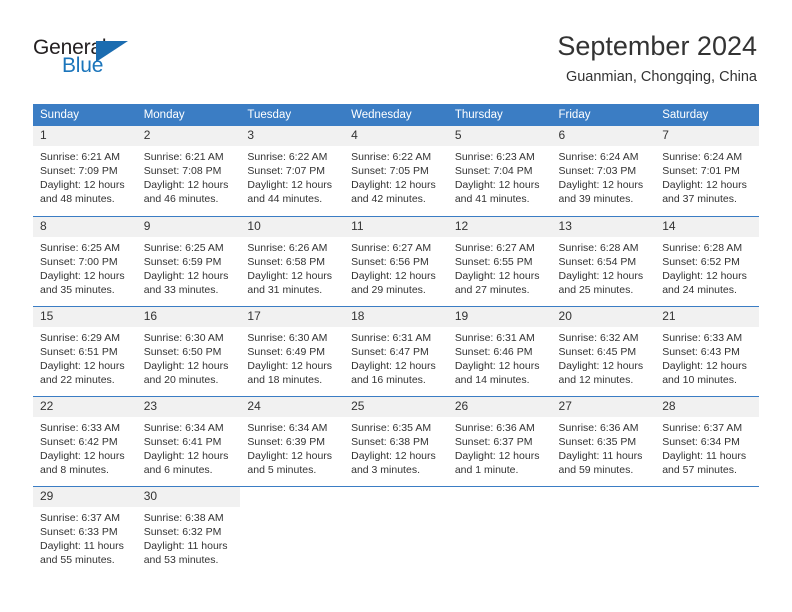 The width and height of the screenshot is (792, 612). What do you see at coordinates (391, 157) in the screenshot?
I see `sunrise-text: Sunrise: 6:22 AM` at bounding box center [391, 157].